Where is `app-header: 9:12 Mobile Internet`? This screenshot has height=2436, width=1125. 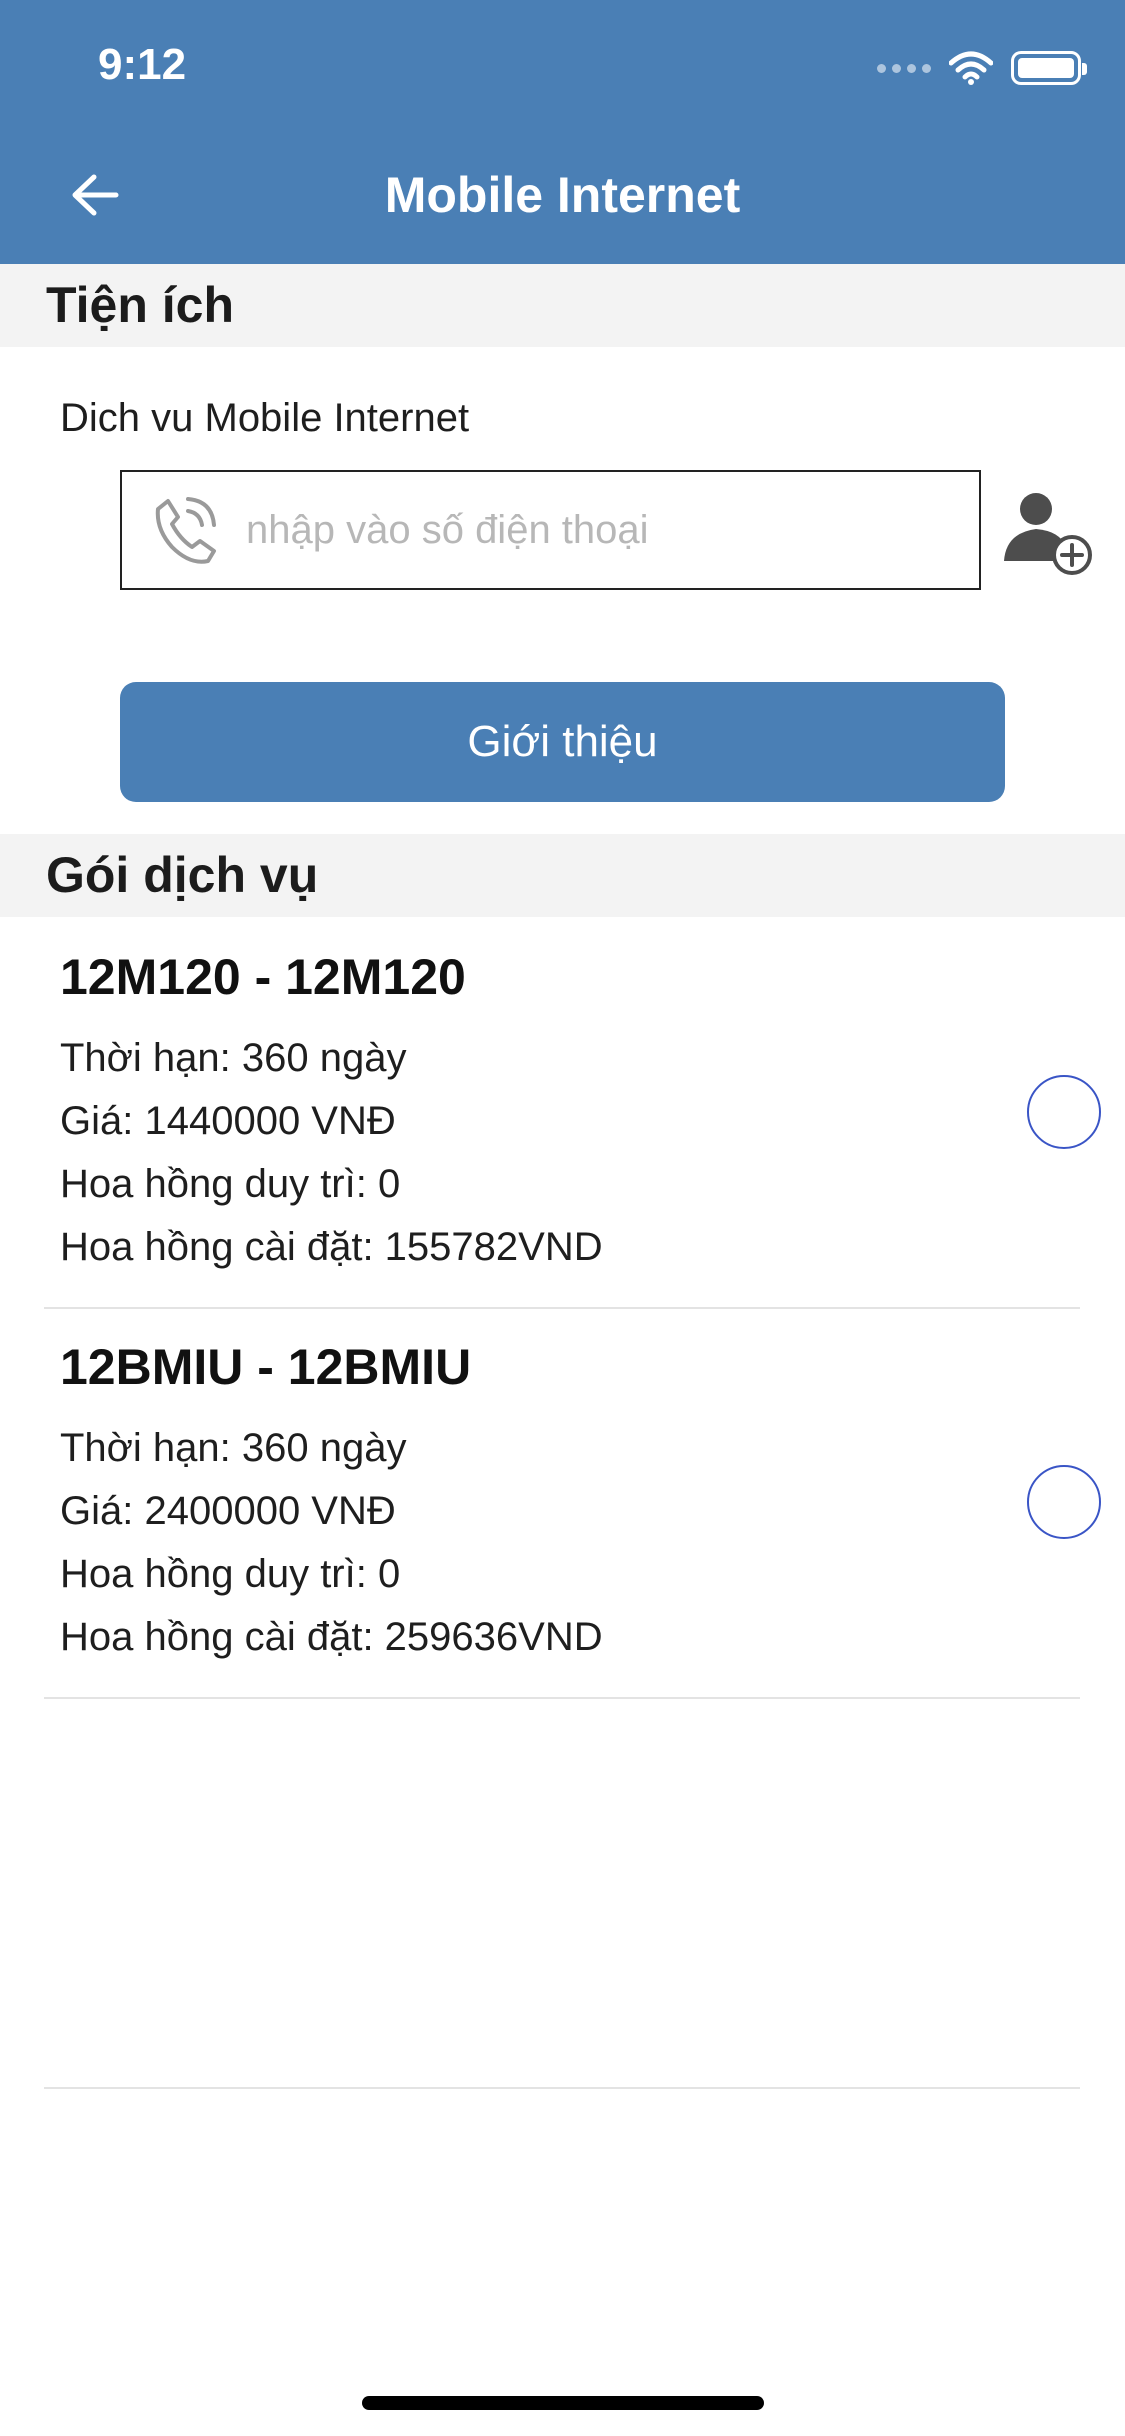
app-header: 9:12 Mobile Internet is located at coordinates (562, 132).